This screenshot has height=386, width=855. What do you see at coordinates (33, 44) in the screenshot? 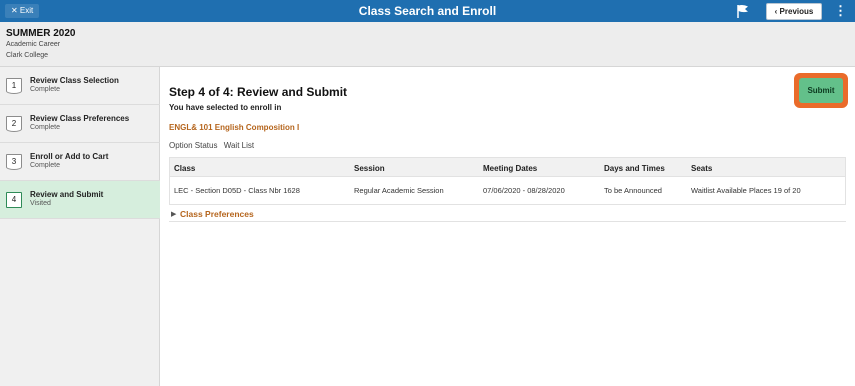
I see `academic-career: Academic Career` at bounding box center [33, 44].